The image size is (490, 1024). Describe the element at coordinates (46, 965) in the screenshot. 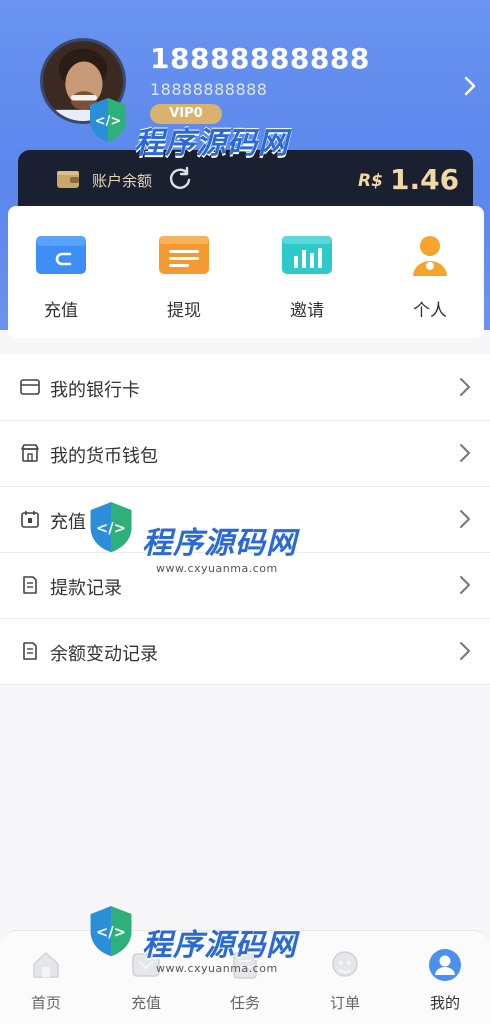

I see `home-icon` at that location.